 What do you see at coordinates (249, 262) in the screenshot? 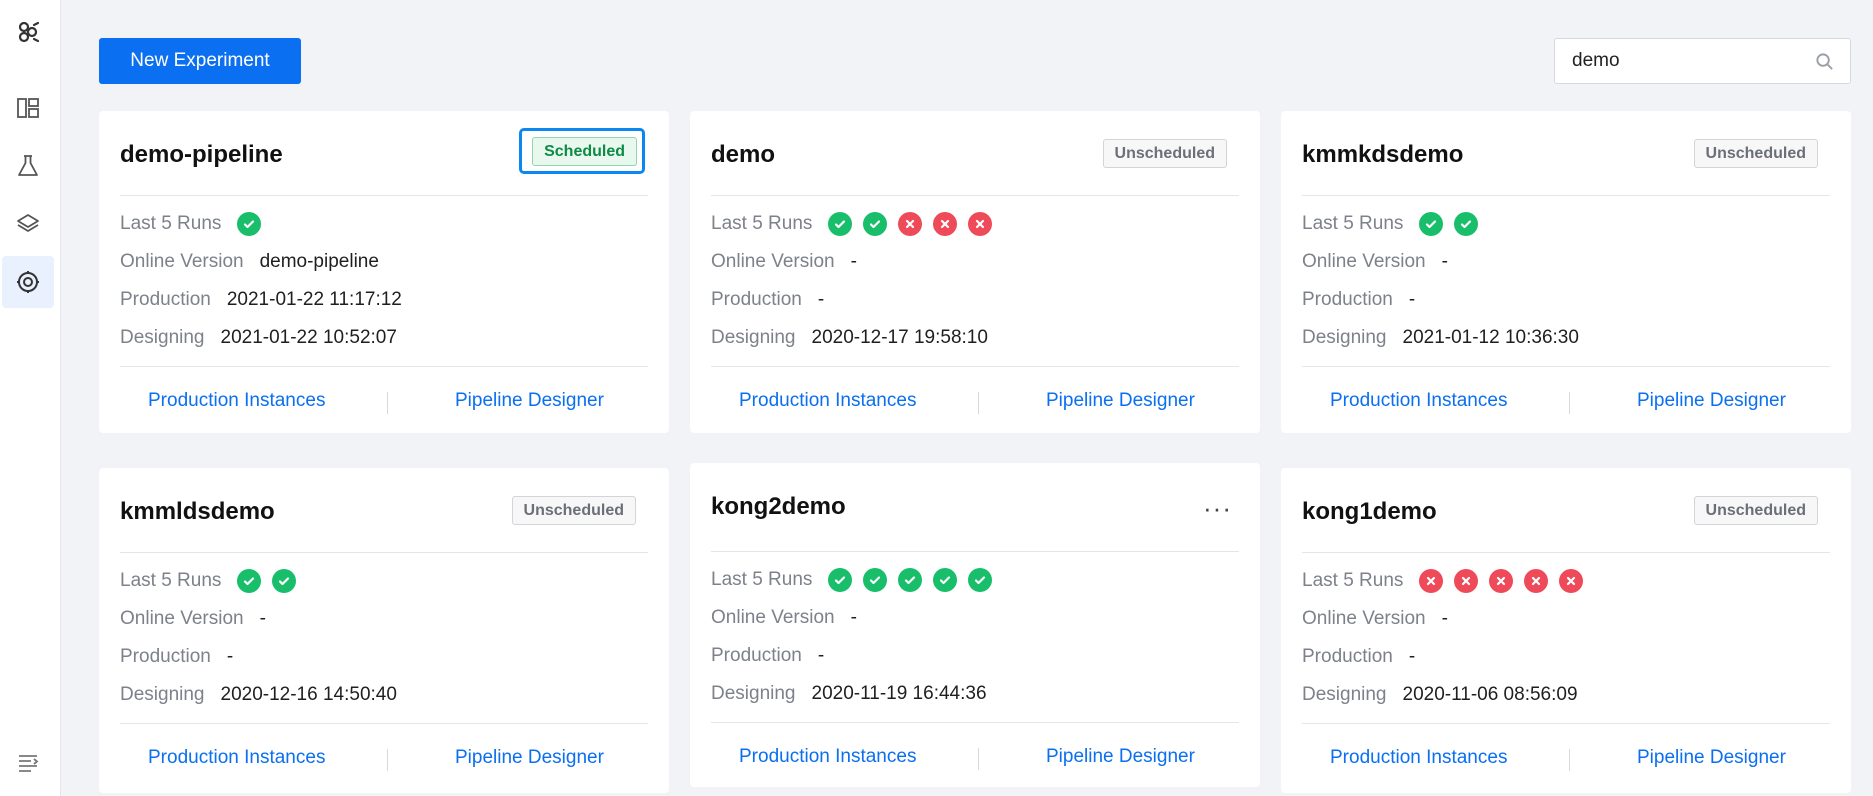
I see `online-version-row: Online Version demo-pipeline` at bounding box center [249, 262].